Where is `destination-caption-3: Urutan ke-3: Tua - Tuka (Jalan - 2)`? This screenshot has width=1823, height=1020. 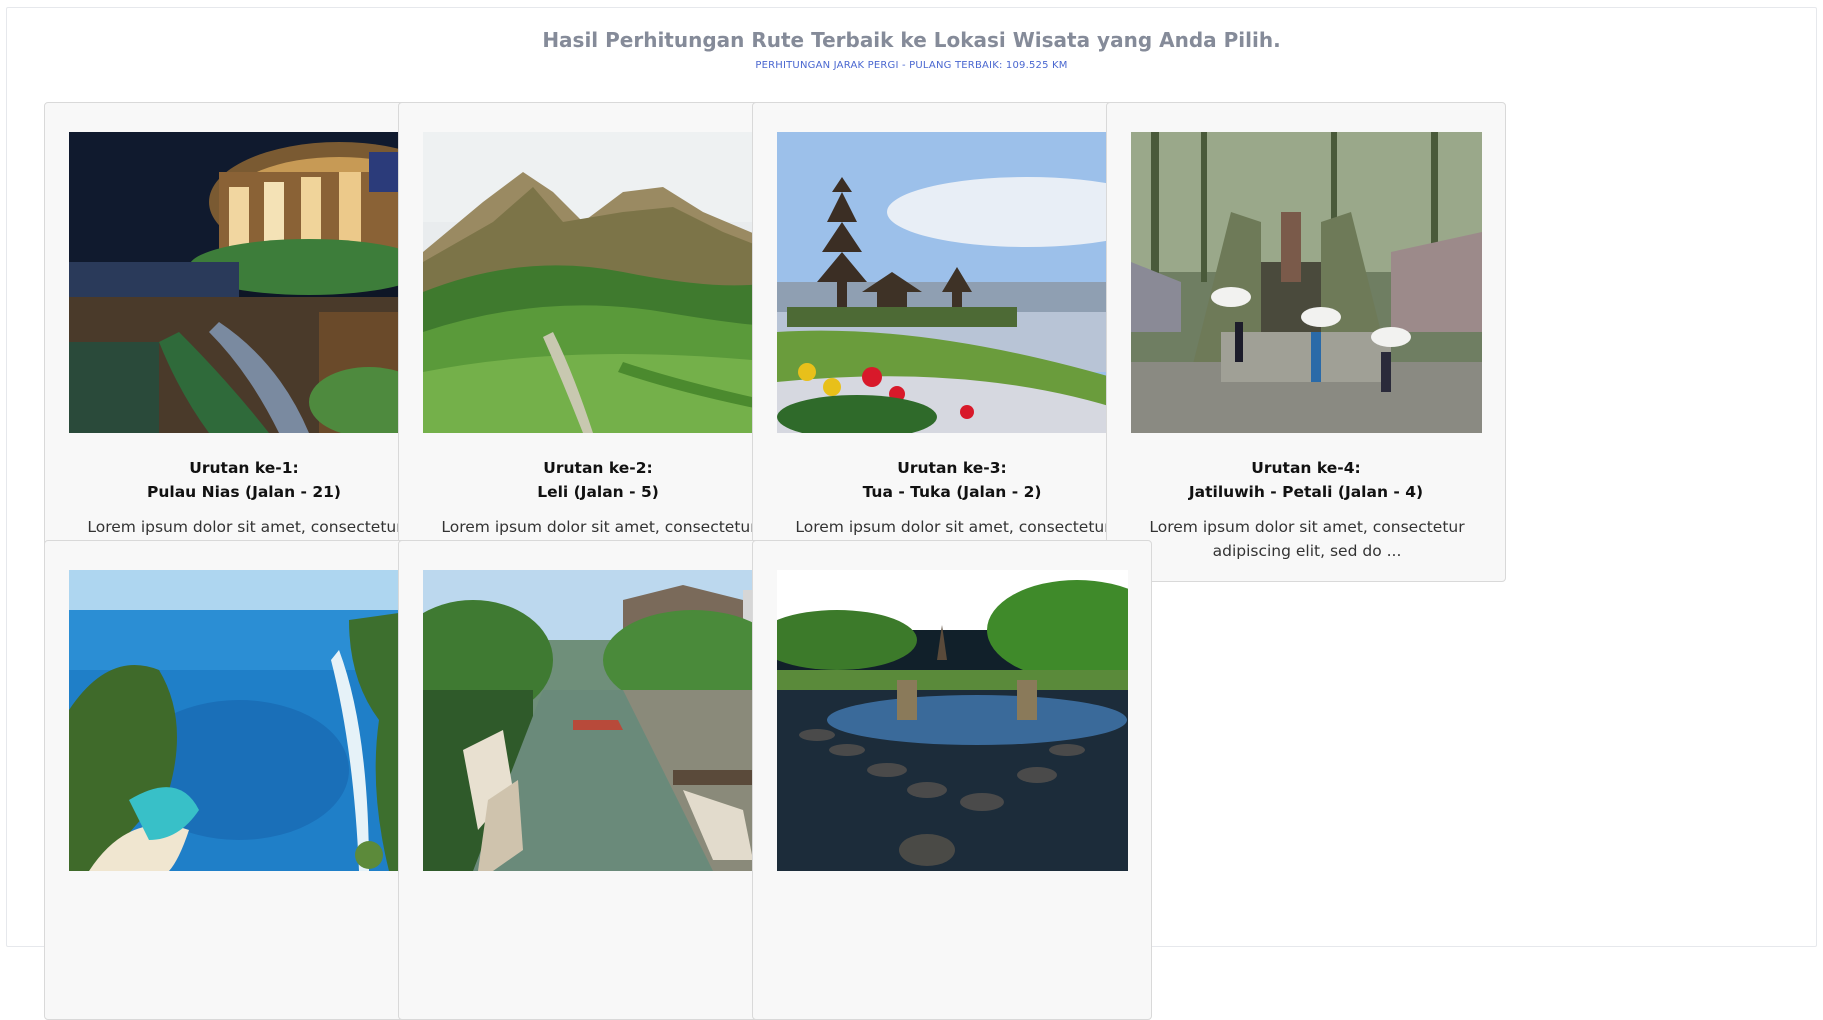 destination-caption-3: Urutan ke-3: Tua - Tuka (Jalan - 2) is located at coordinates (952, 480).